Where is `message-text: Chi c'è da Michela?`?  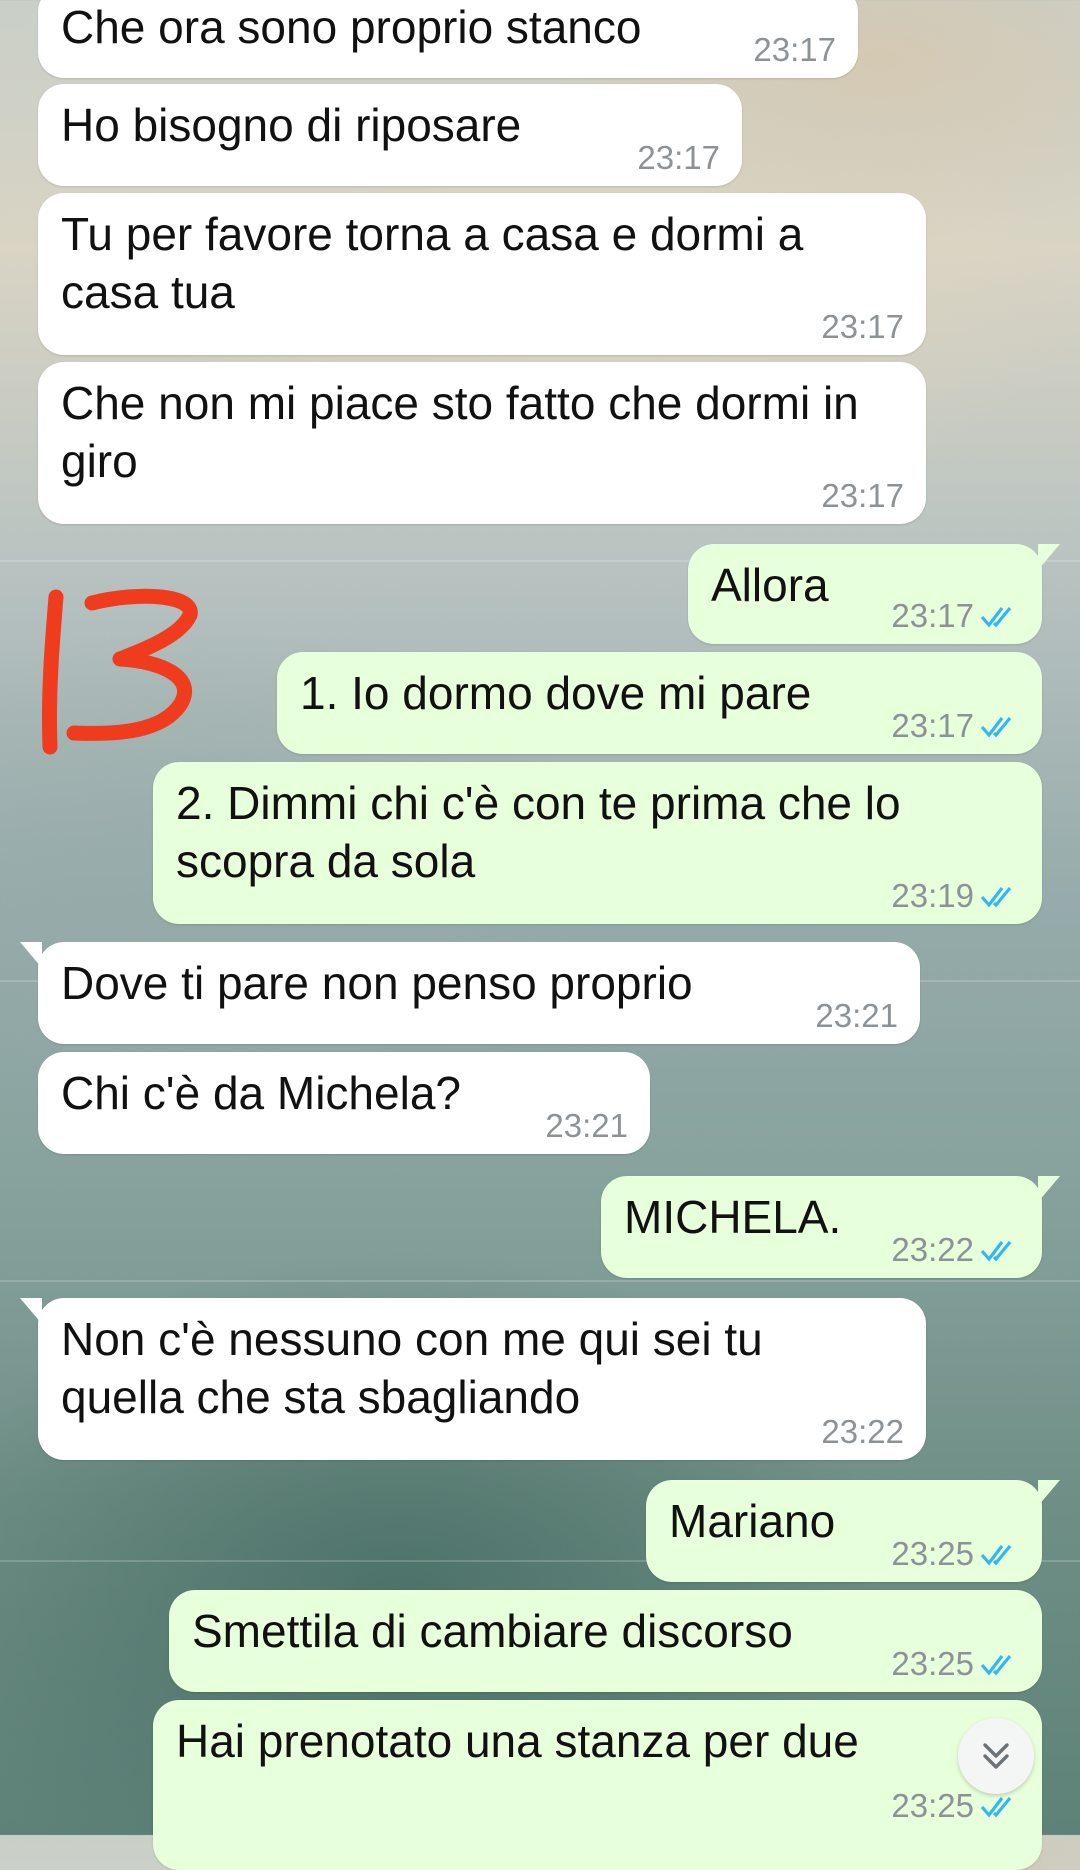 message-text: Chi c'è da Michela? is located at coordinates (261, 1093).